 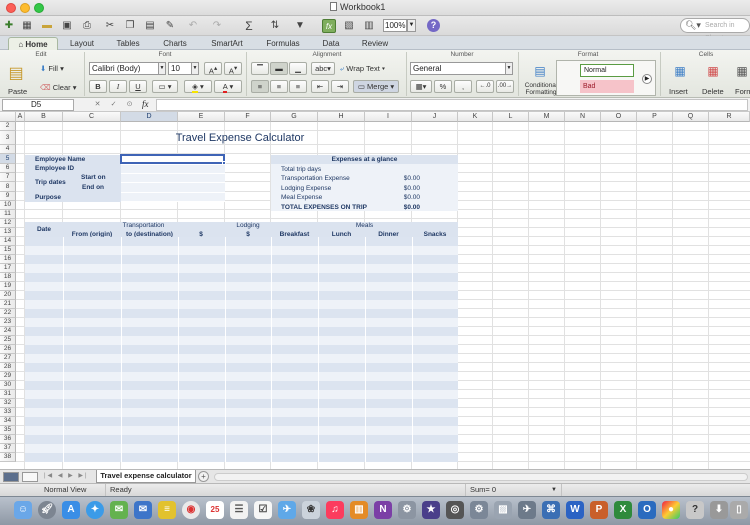 I want to click on zoom-field: 100%, so click(x=395, y=25).